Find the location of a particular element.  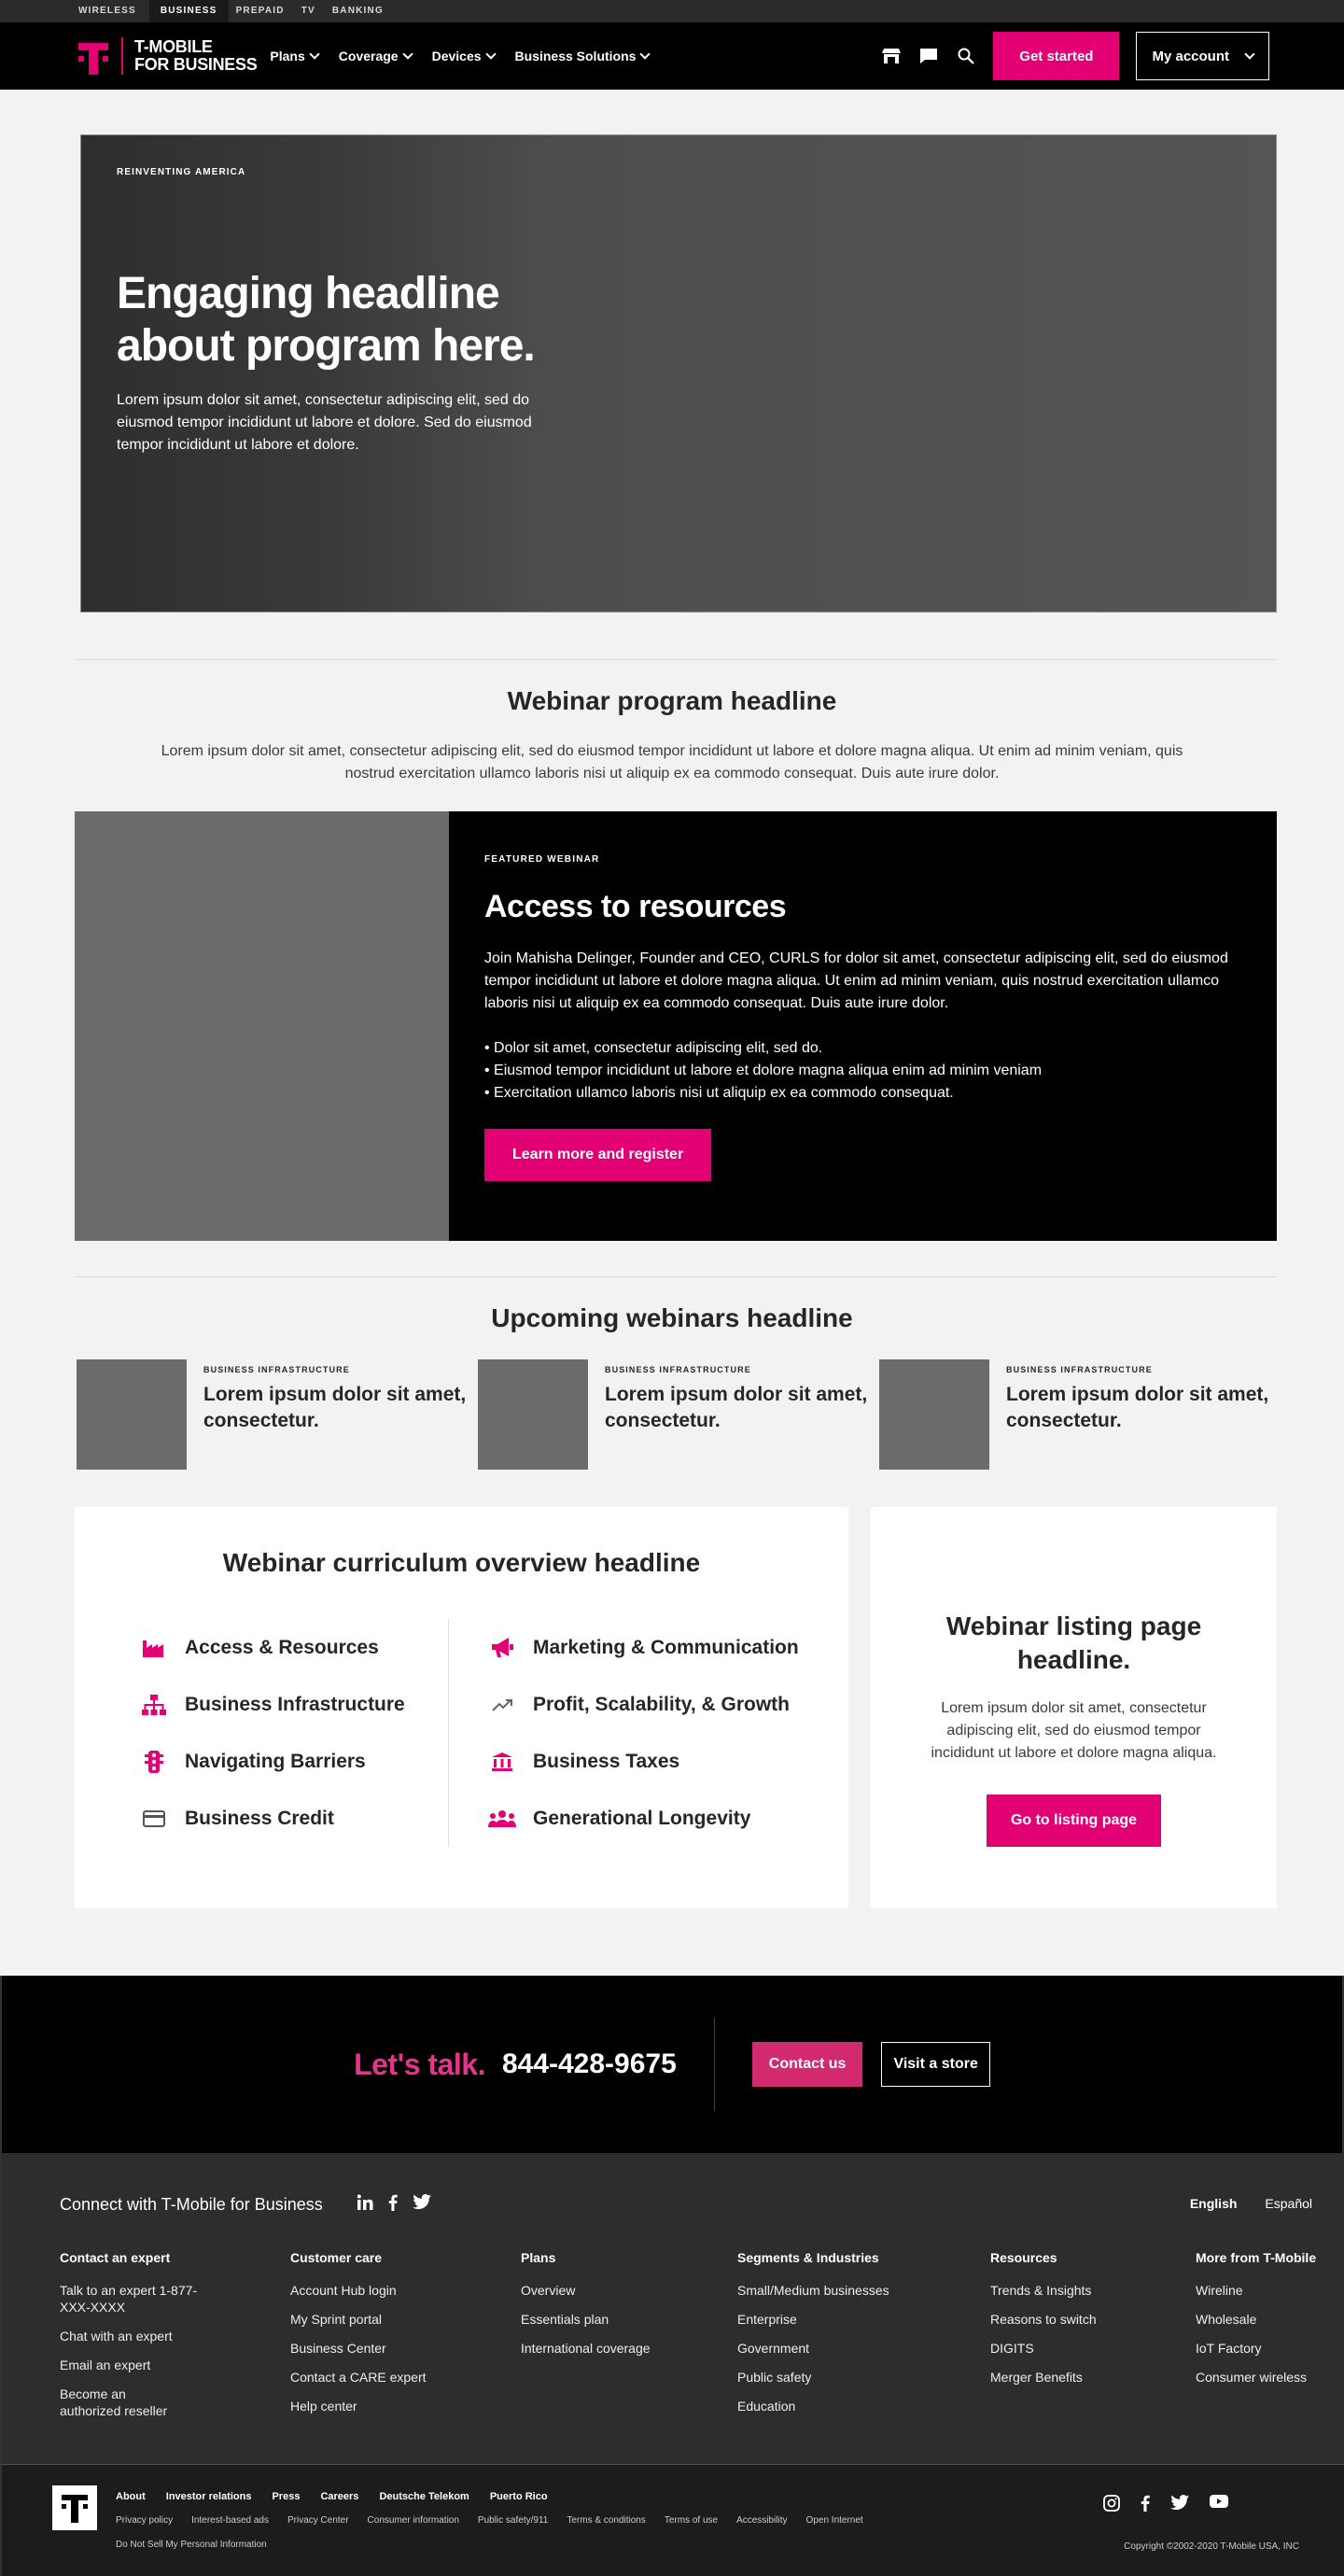

copyright: Copyright ©2002-2020 T-Mobile USA, INC is located at coordinates (1211, 2546).